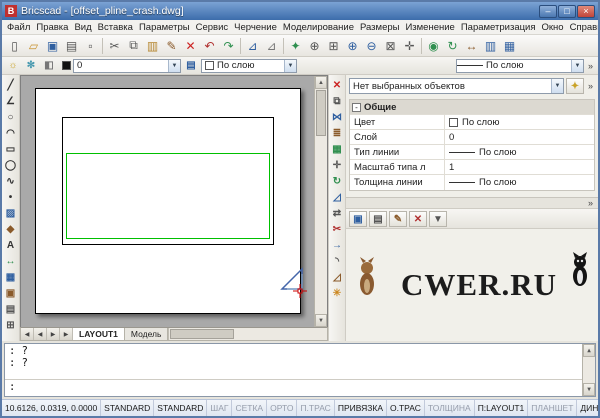 Image resolution: width=600 pixels, height=418 pixels. What do you see at coordinates (318, 27) in the screenshot?
I see `menu-model: Моделирование` at bounding box center [318, 27].